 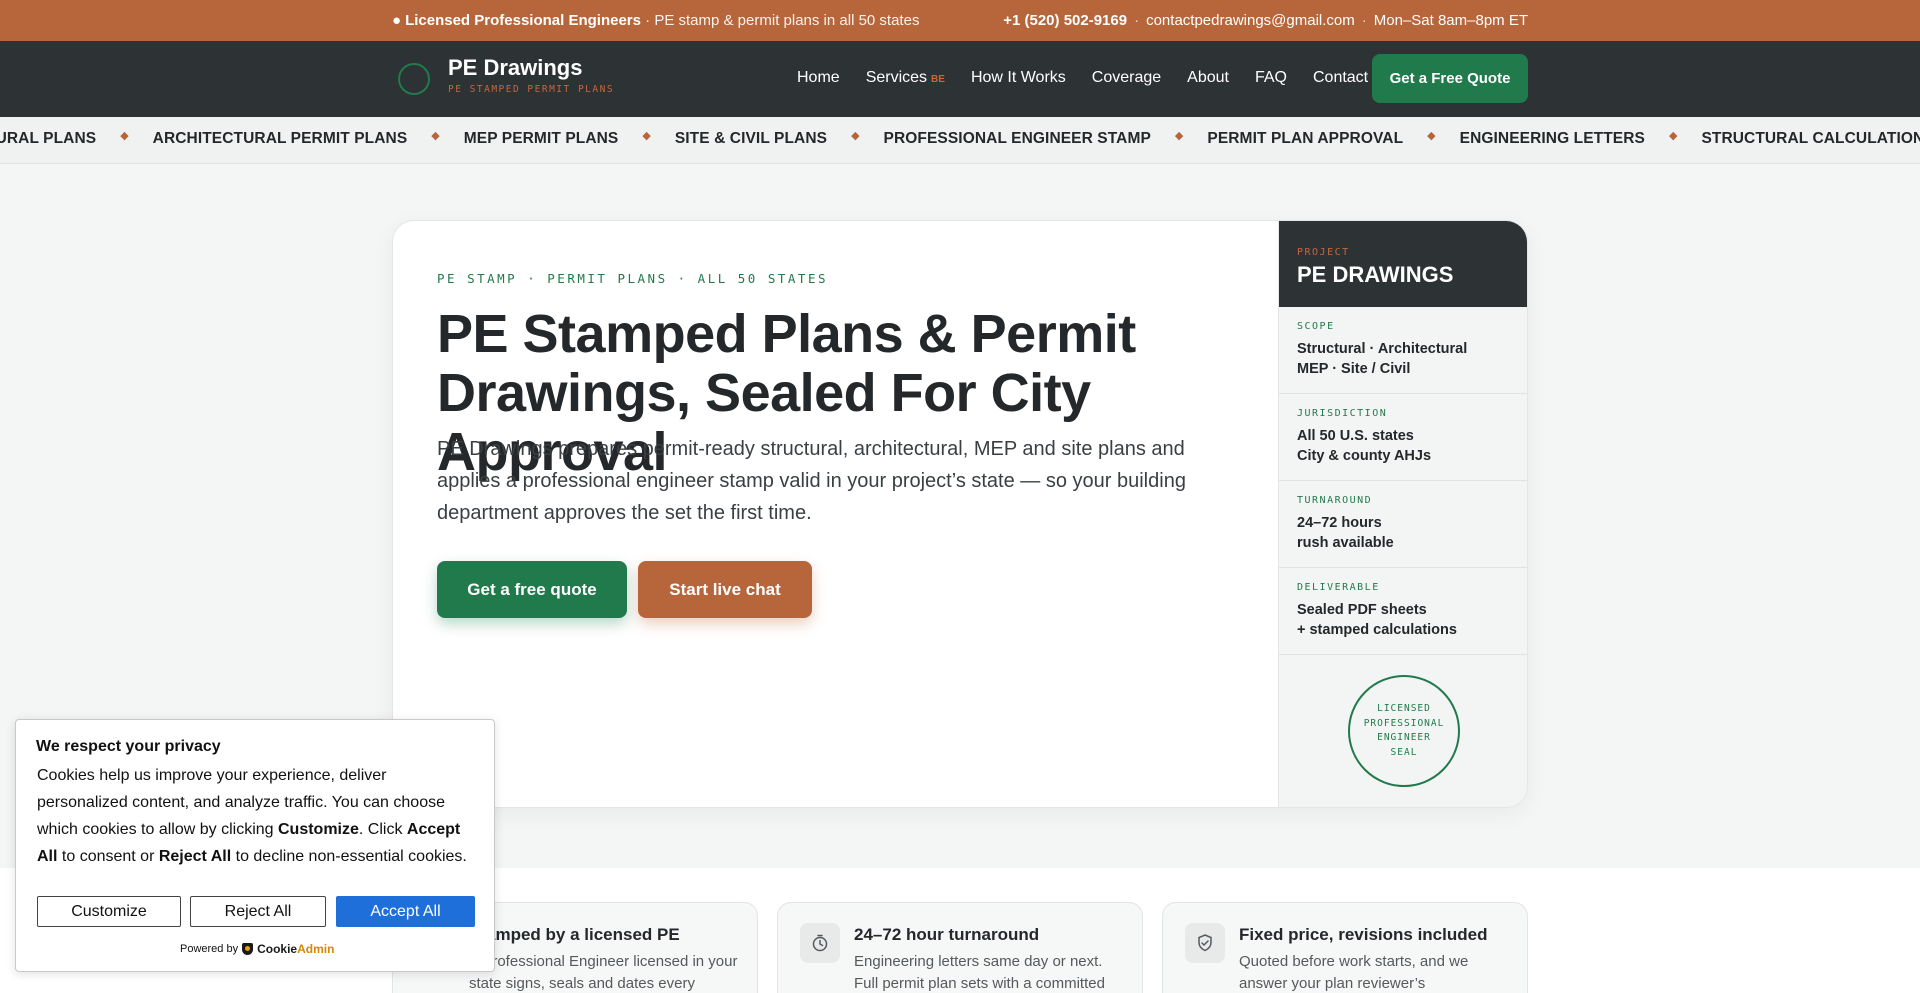 What do you see at coordinates (751, 138) in the screenshot?
I see `marquee-item: SITE & CIVIL PLANS` at bounding box center [751, 138].